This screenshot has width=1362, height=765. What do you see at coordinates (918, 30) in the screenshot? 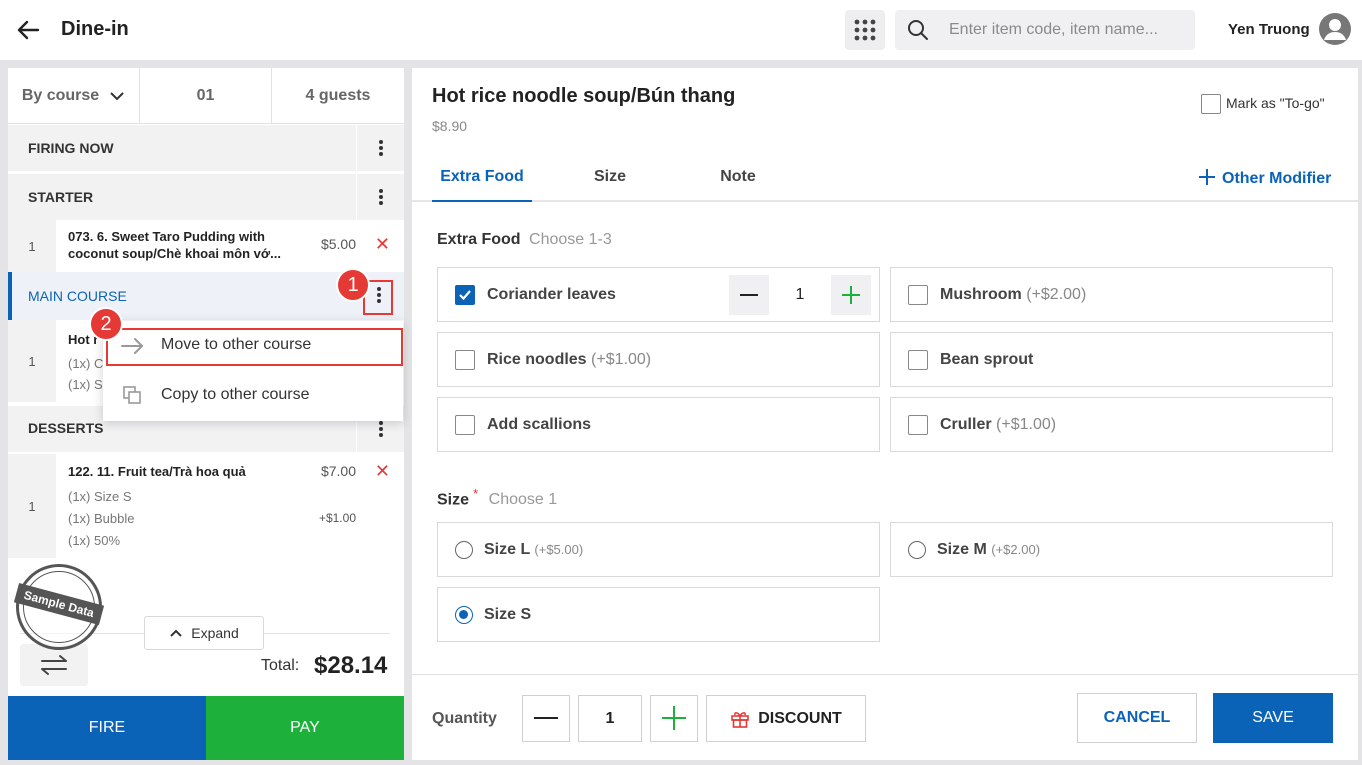
I see `search-icon` at bounding box center [918, 30].